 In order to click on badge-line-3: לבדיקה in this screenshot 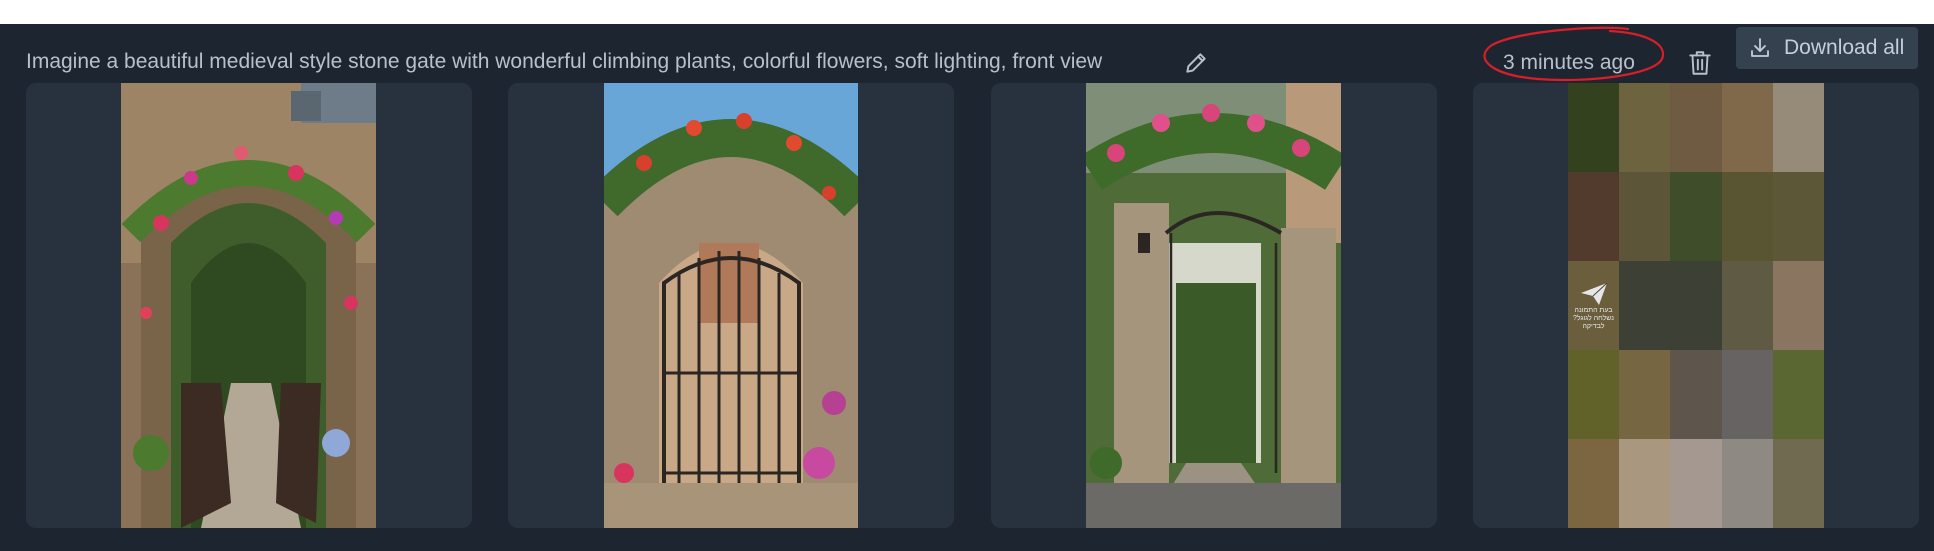, I will do `click(1593, 326)`.